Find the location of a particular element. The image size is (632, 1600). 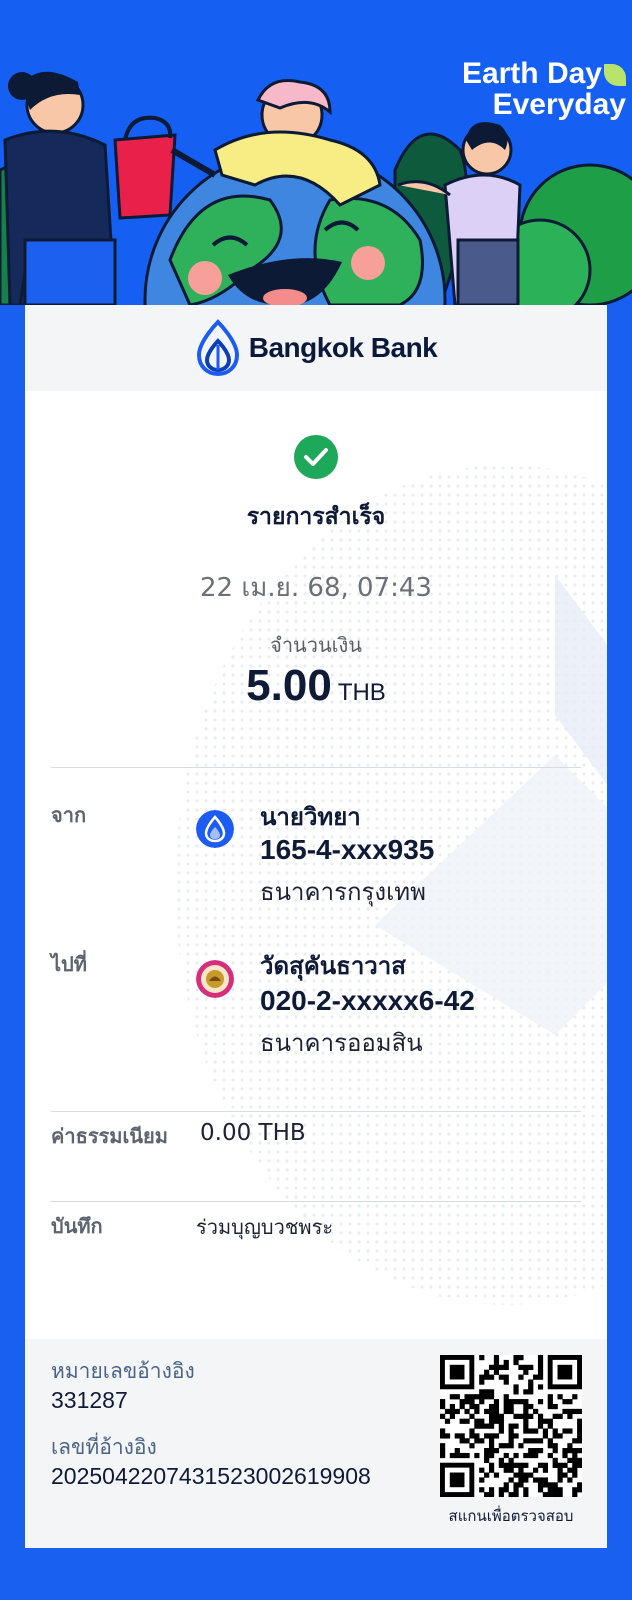

fee-label: ค่าธรรมเนียม is located at coordinates (109, 1136).